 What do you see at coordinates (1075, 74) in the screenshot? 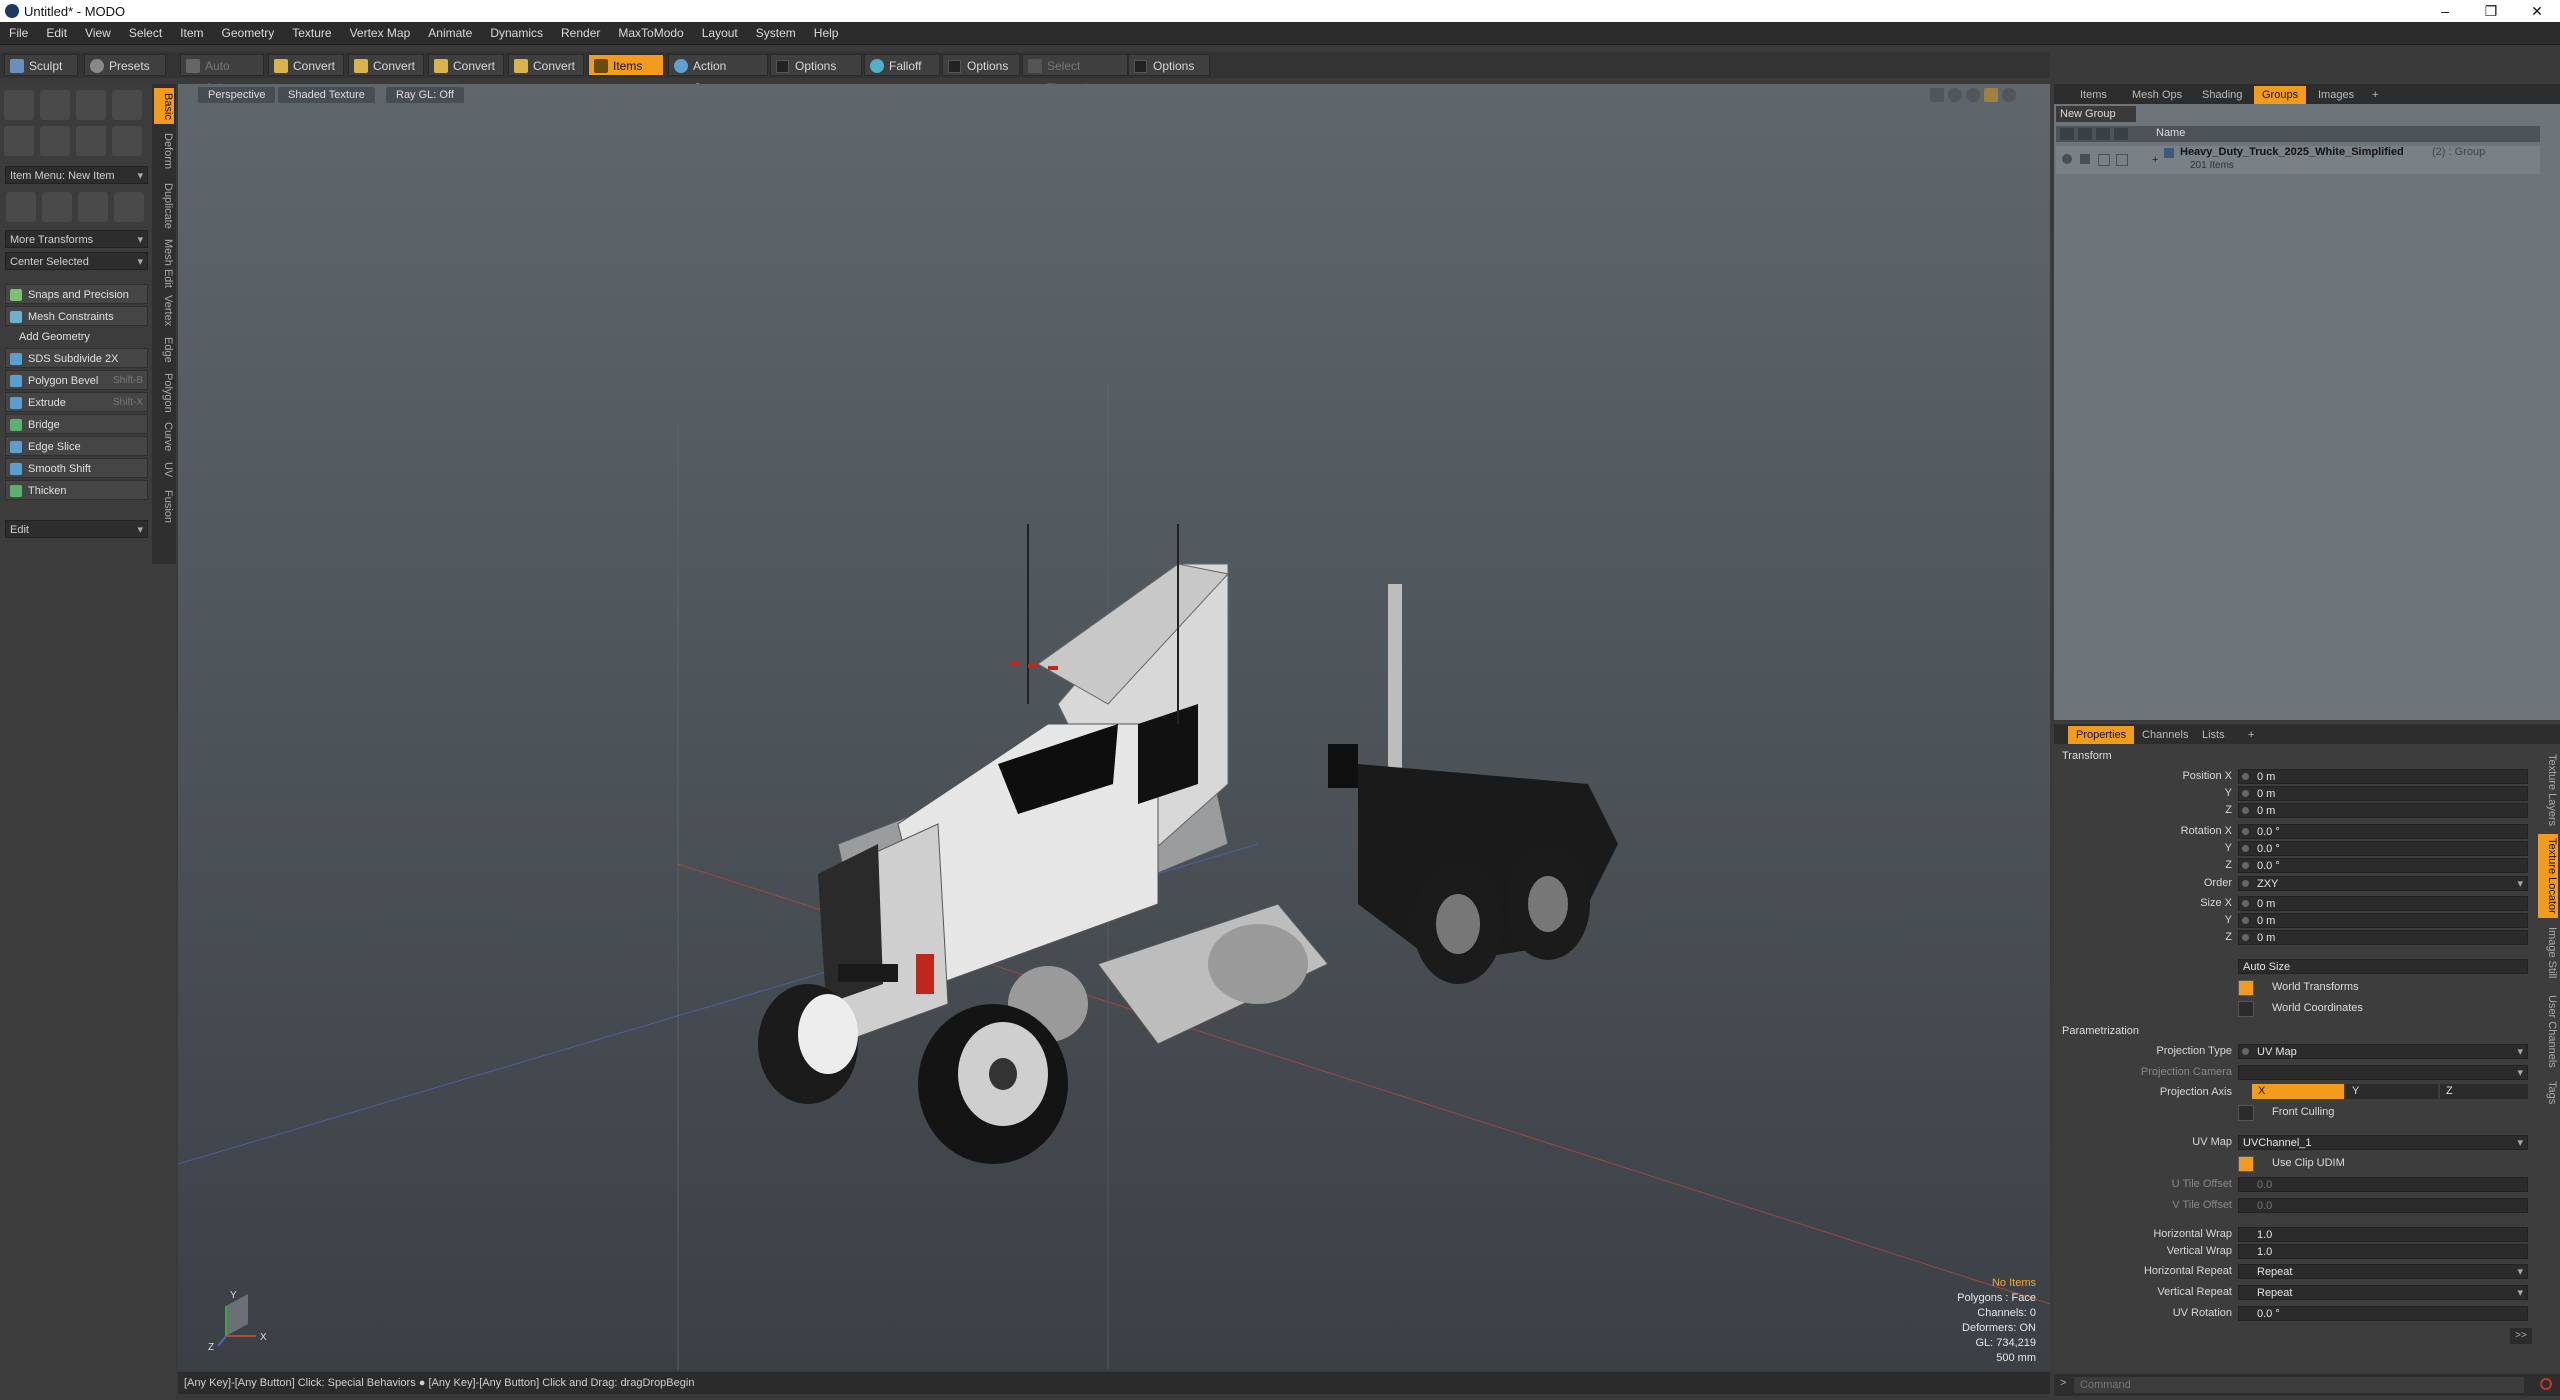
I see `select-through-button: Select Through` at bounding box center [1075, 74].